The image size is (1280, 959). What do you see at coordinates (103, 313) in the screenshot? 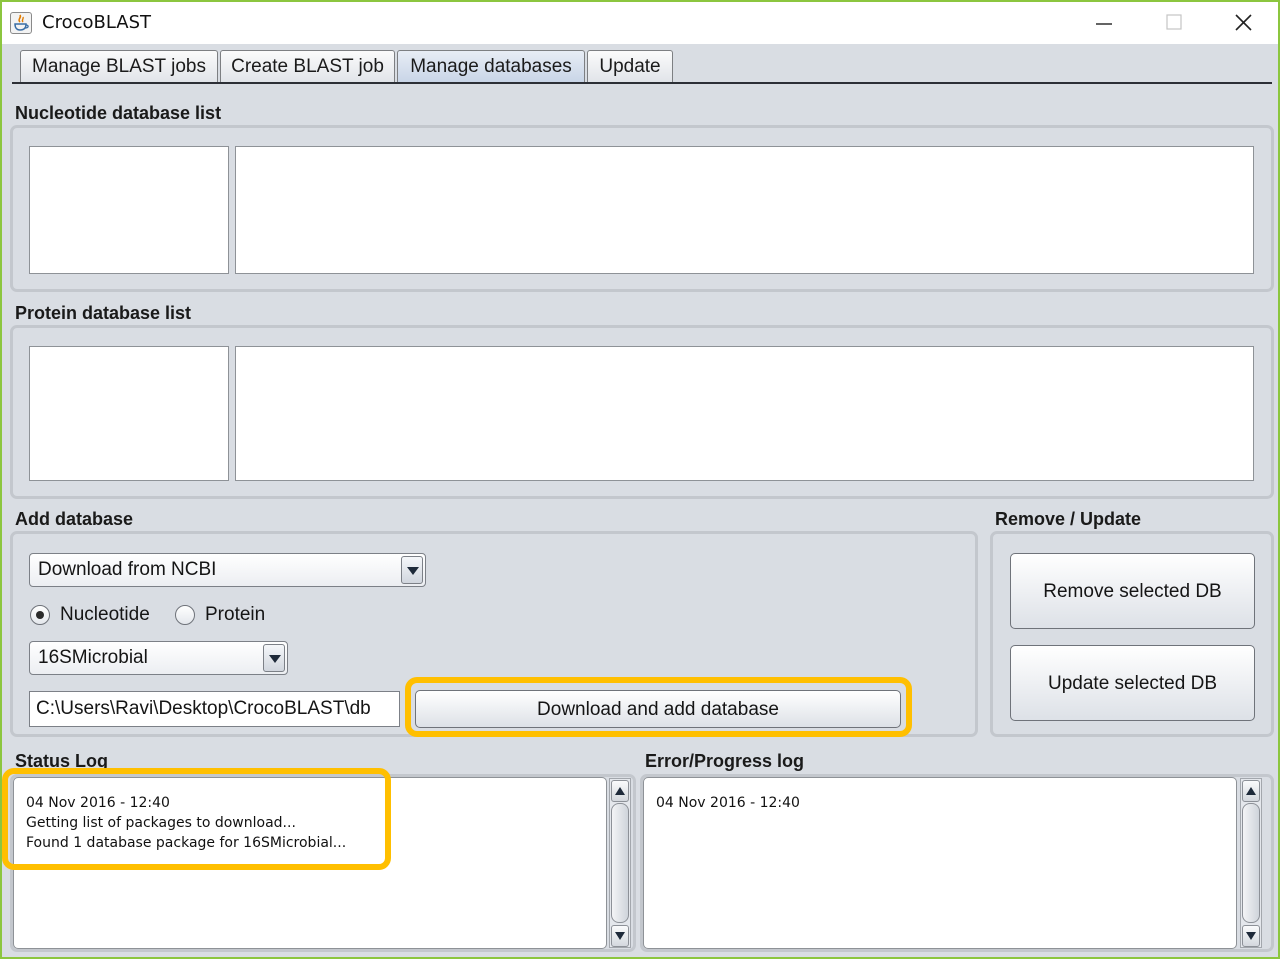
I see `protein-section-title: Protein database list` at bounding box center [103, 313].